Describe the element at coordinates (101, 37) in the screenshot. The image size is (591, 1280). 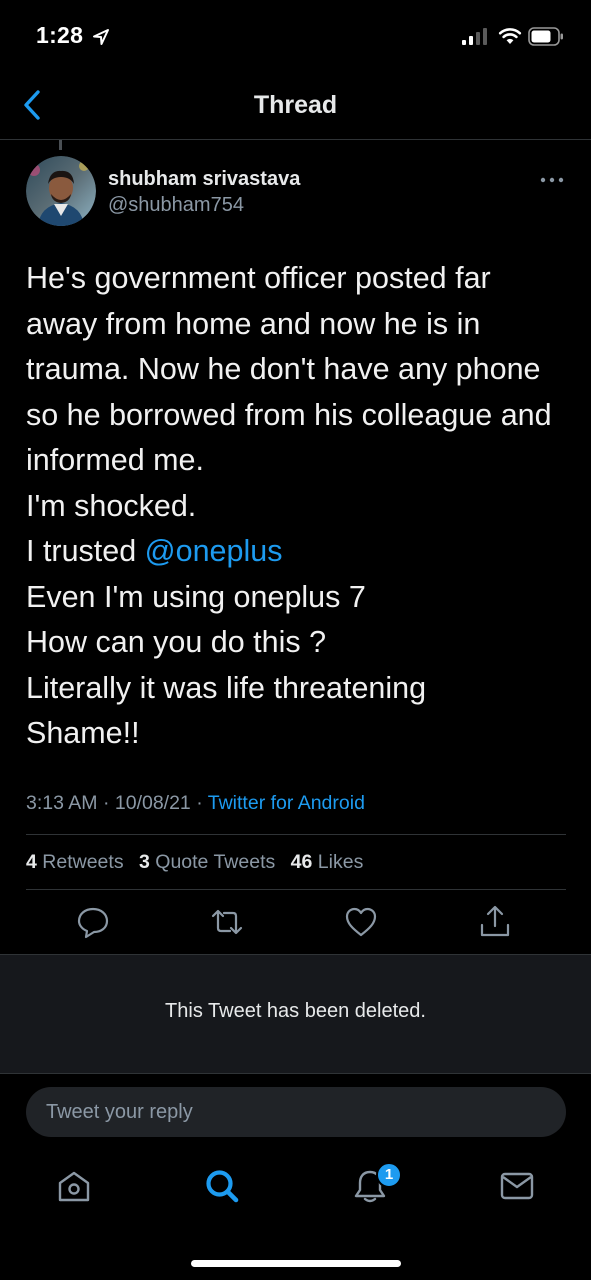
I see `location-arrow-icon` at that location.